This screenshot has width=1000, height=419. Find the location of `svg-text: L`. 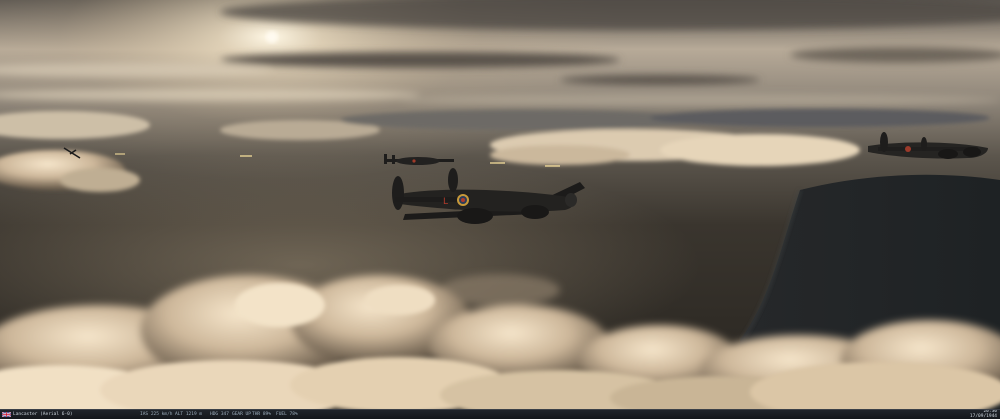

svg-text: L is located at coordinates (445, 202).